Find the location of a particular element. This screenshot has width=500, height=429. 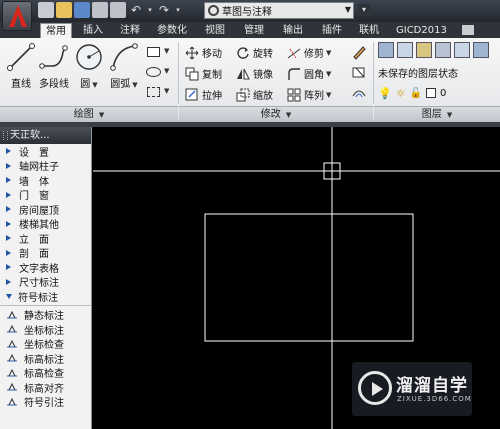

ribbon-minimize-icon is located at coordinates (468, 30).